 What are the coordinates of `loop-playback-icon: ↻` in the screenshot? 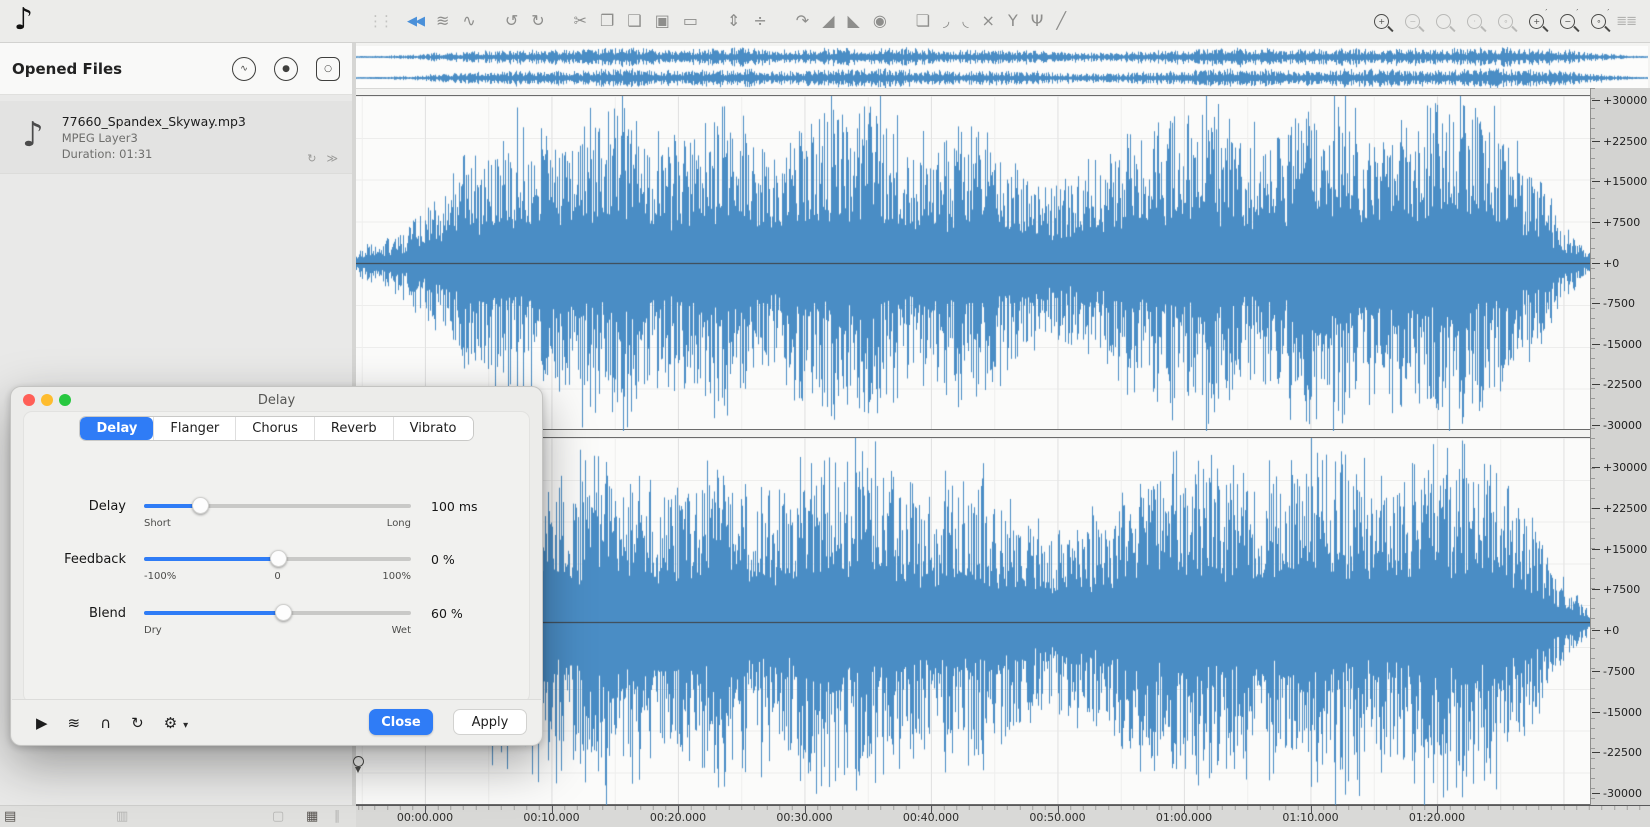 It's located at (311, 158).